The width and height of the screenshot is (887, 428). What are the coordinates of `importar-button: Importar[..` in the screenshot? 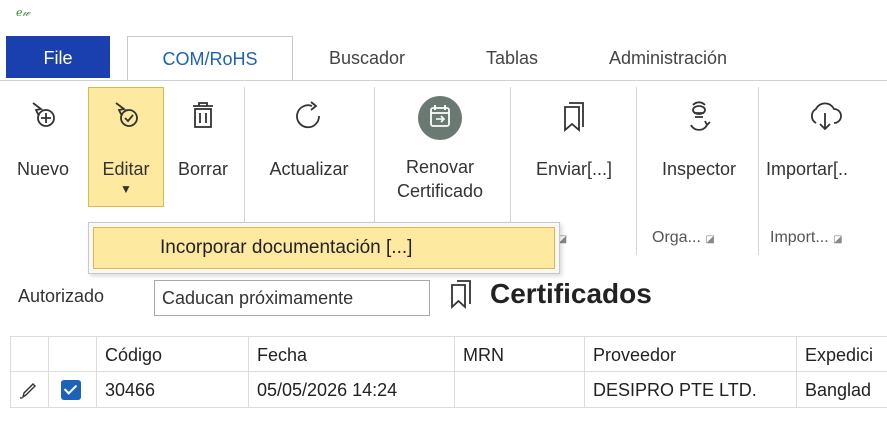 It's located at (824, 140).